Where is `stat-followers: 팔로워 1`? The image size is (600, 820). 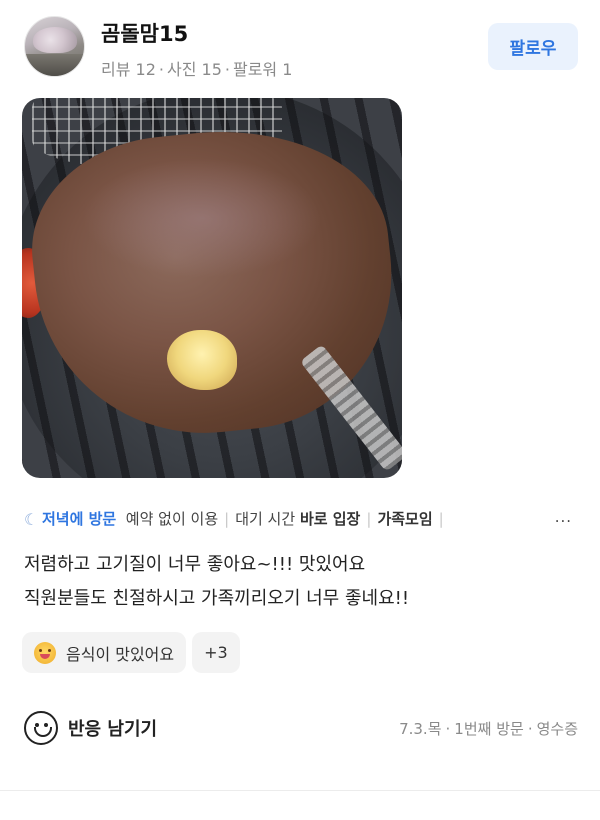
stat-followers: 팔로워 1 is located at coordinates (262, 69).